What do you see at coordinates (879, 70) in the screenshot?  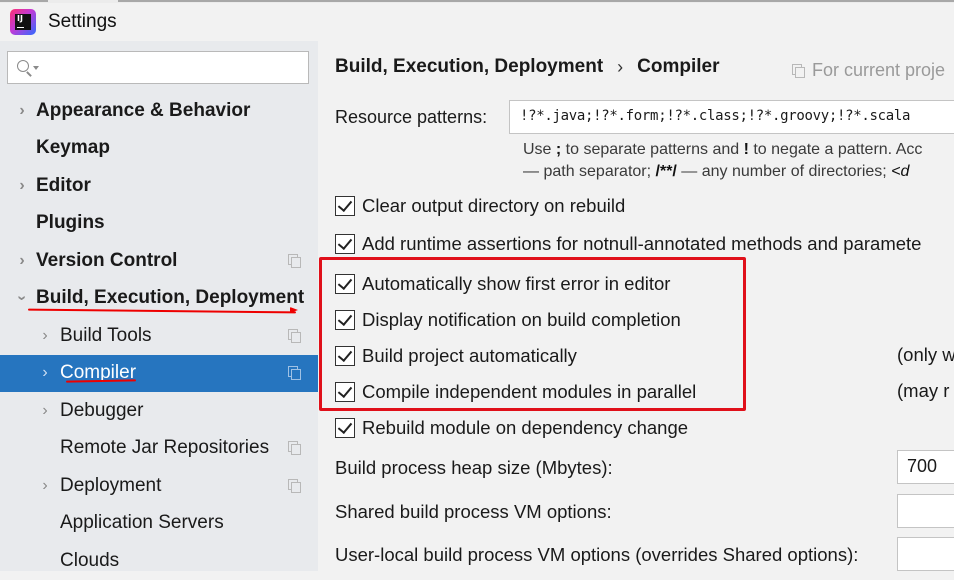 I see `scope-note-text: For current proje` at bounding box center [879, 70].